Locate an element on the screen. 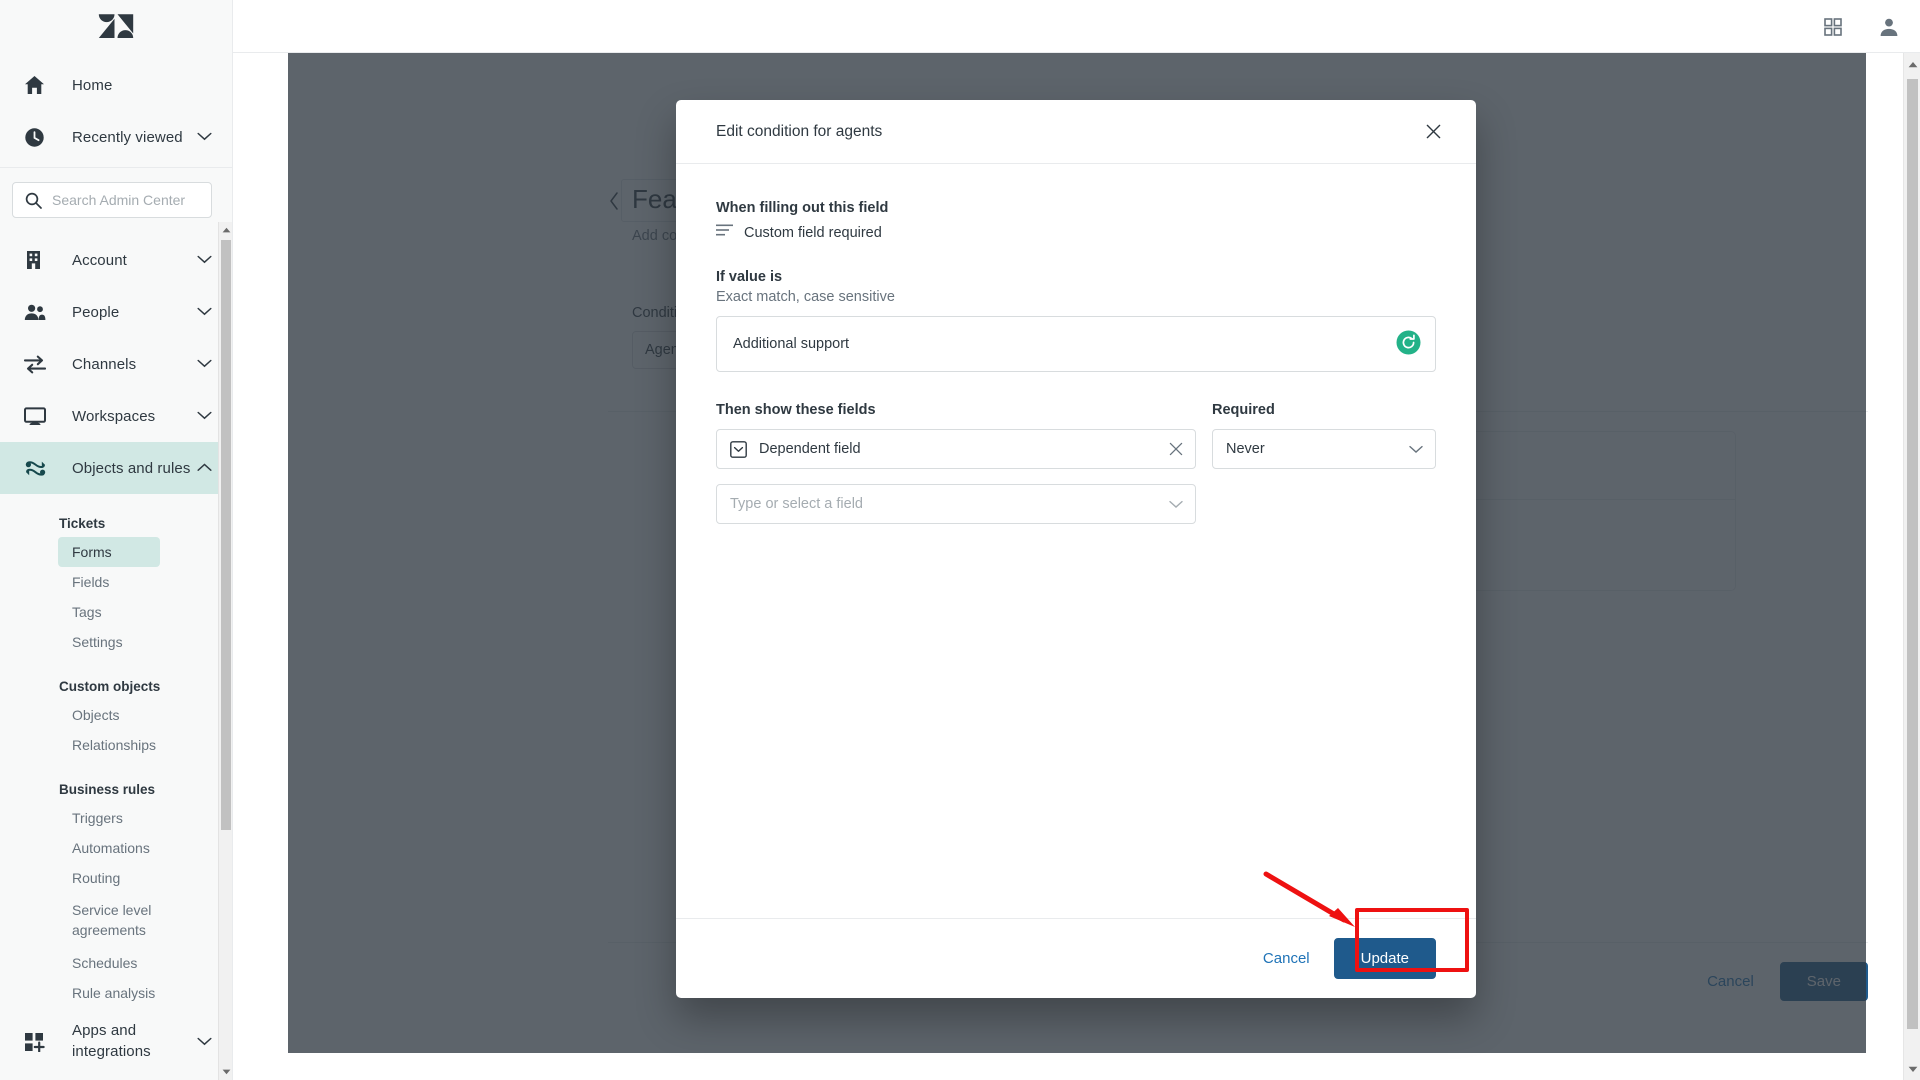 Image resolution: width=1920 pixels, height=1080 pixels. sidebar-item-tags: Tags is located at coordinates (109, 612).